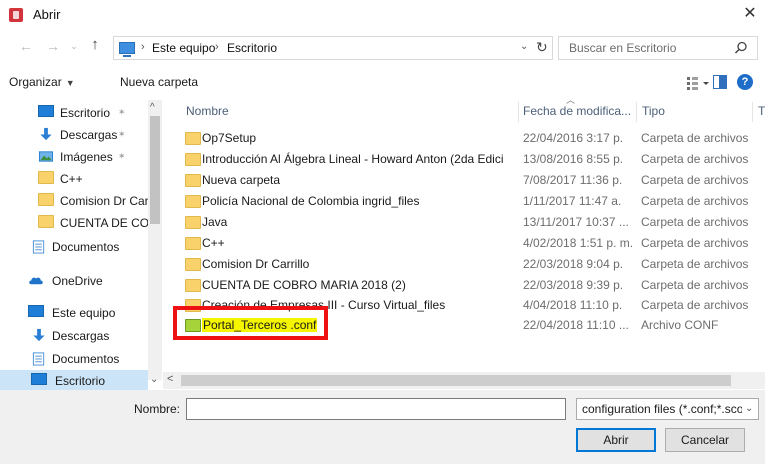  What do you see at coordinates (573, 180) in the screenshot?
I see `file-date: 7/08/2017 11:36 p.` at bounding box center [573, 180].